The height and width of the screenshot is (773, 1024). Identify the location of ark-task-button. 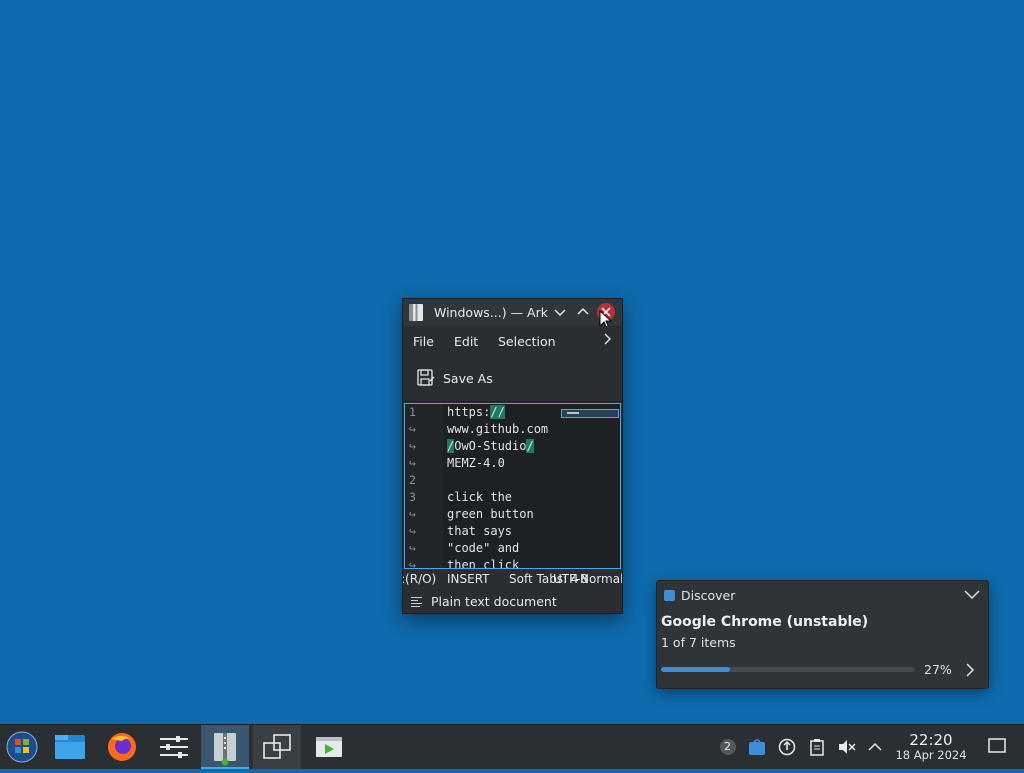
(225, 747).